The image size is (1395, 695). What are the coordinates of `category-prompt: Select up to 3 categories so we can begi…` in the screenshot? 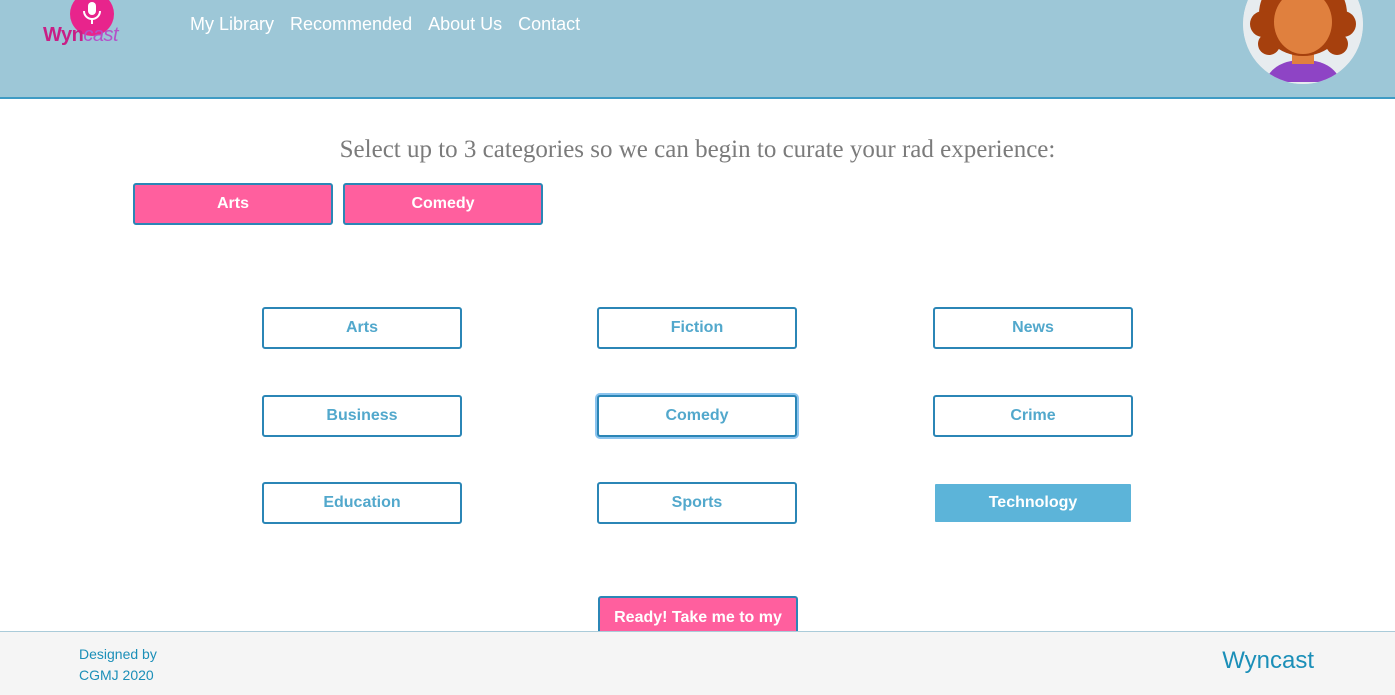 It's located at (697, 149).